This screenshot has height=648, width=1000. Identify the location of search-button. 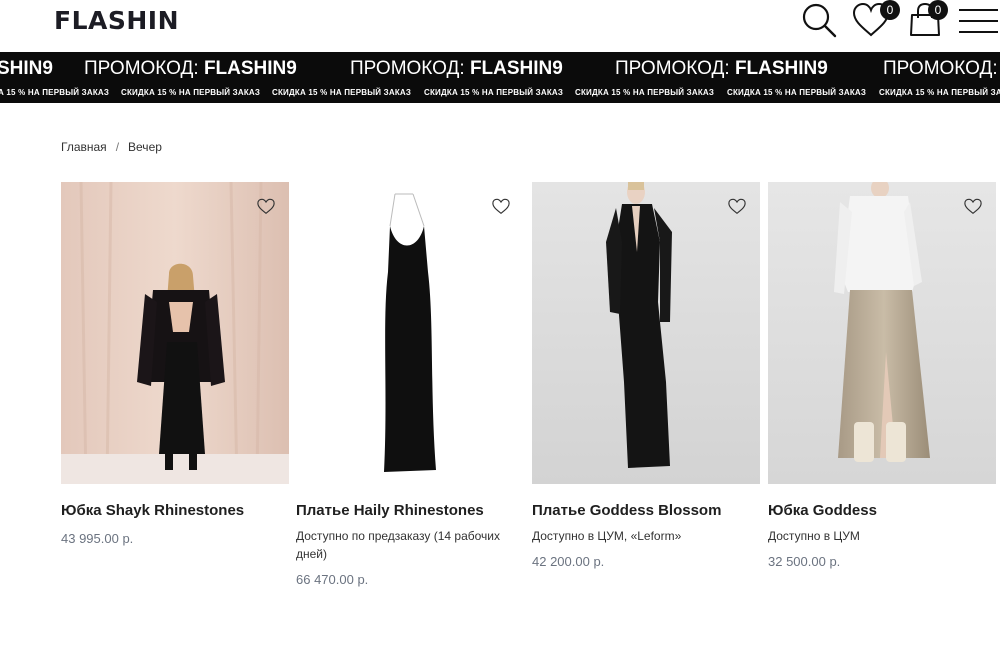
(819, 22).